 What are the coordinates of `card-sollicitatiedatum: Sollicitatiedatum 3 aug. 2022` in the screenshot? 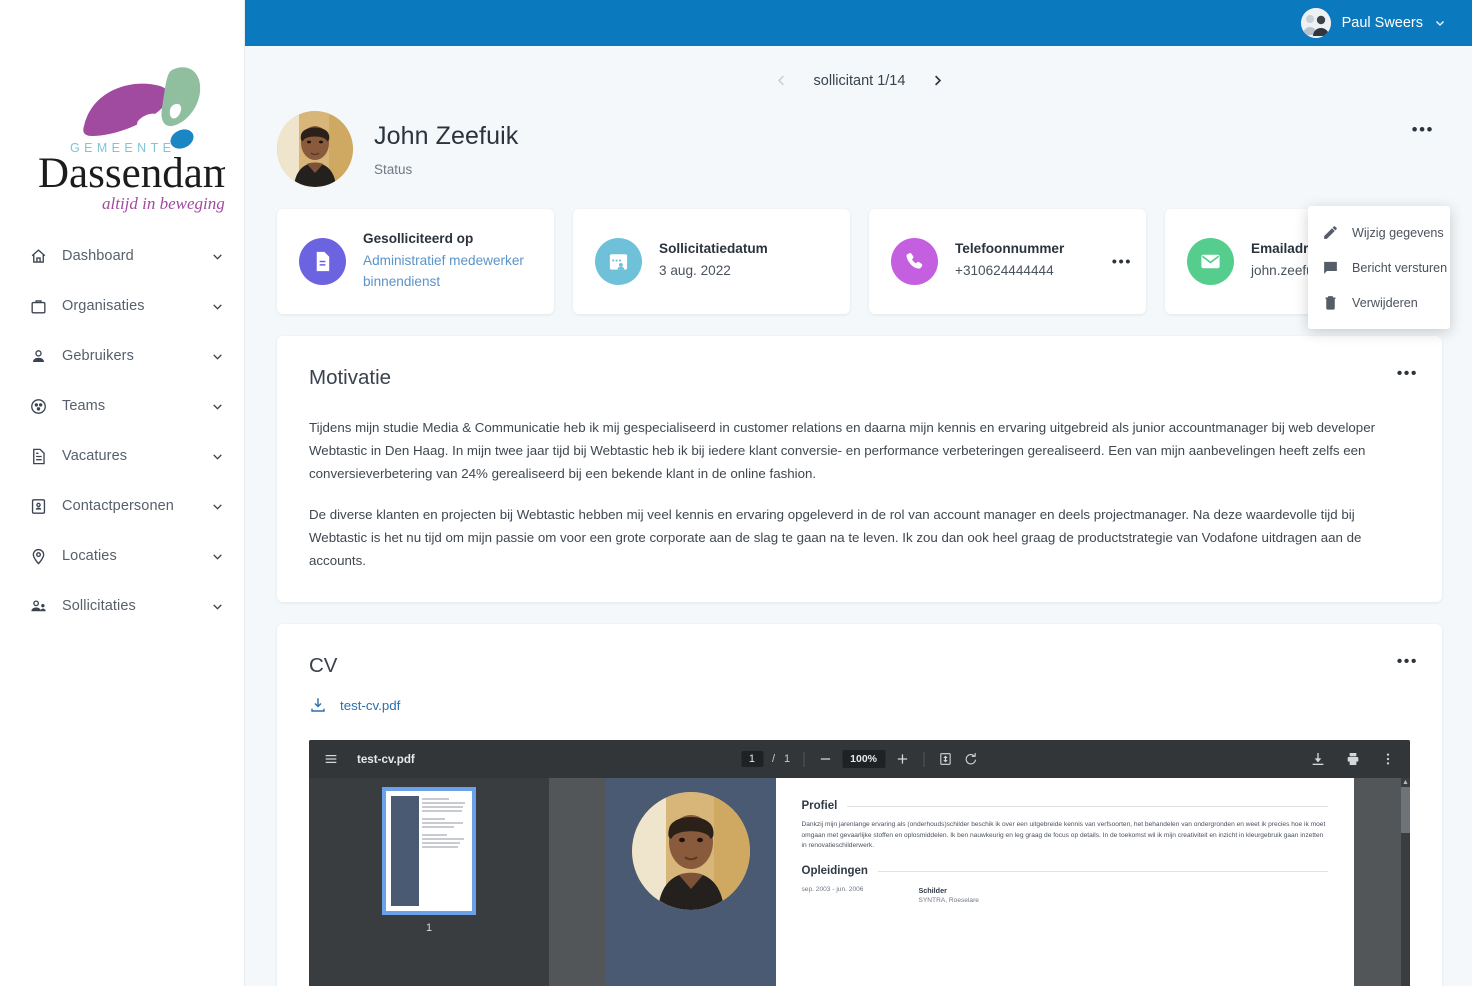 It's located at (711, 261).